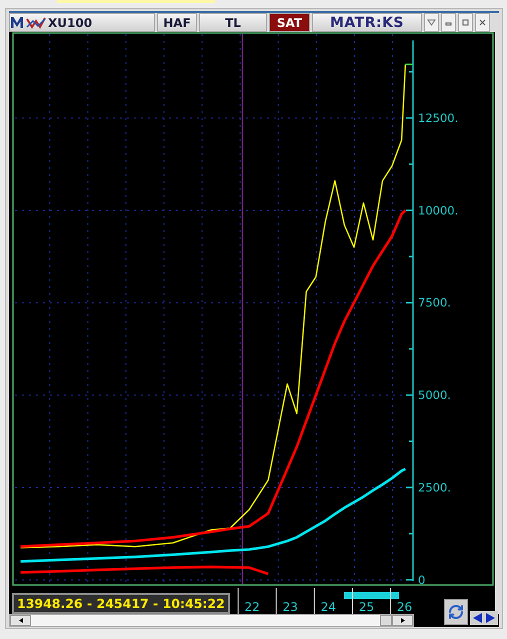 This screenshot has height=639, width=507. What do you see at coordinates (431, 22) in the screenshot?
I see `dropdown-icon` at bounding box center [431, 22].